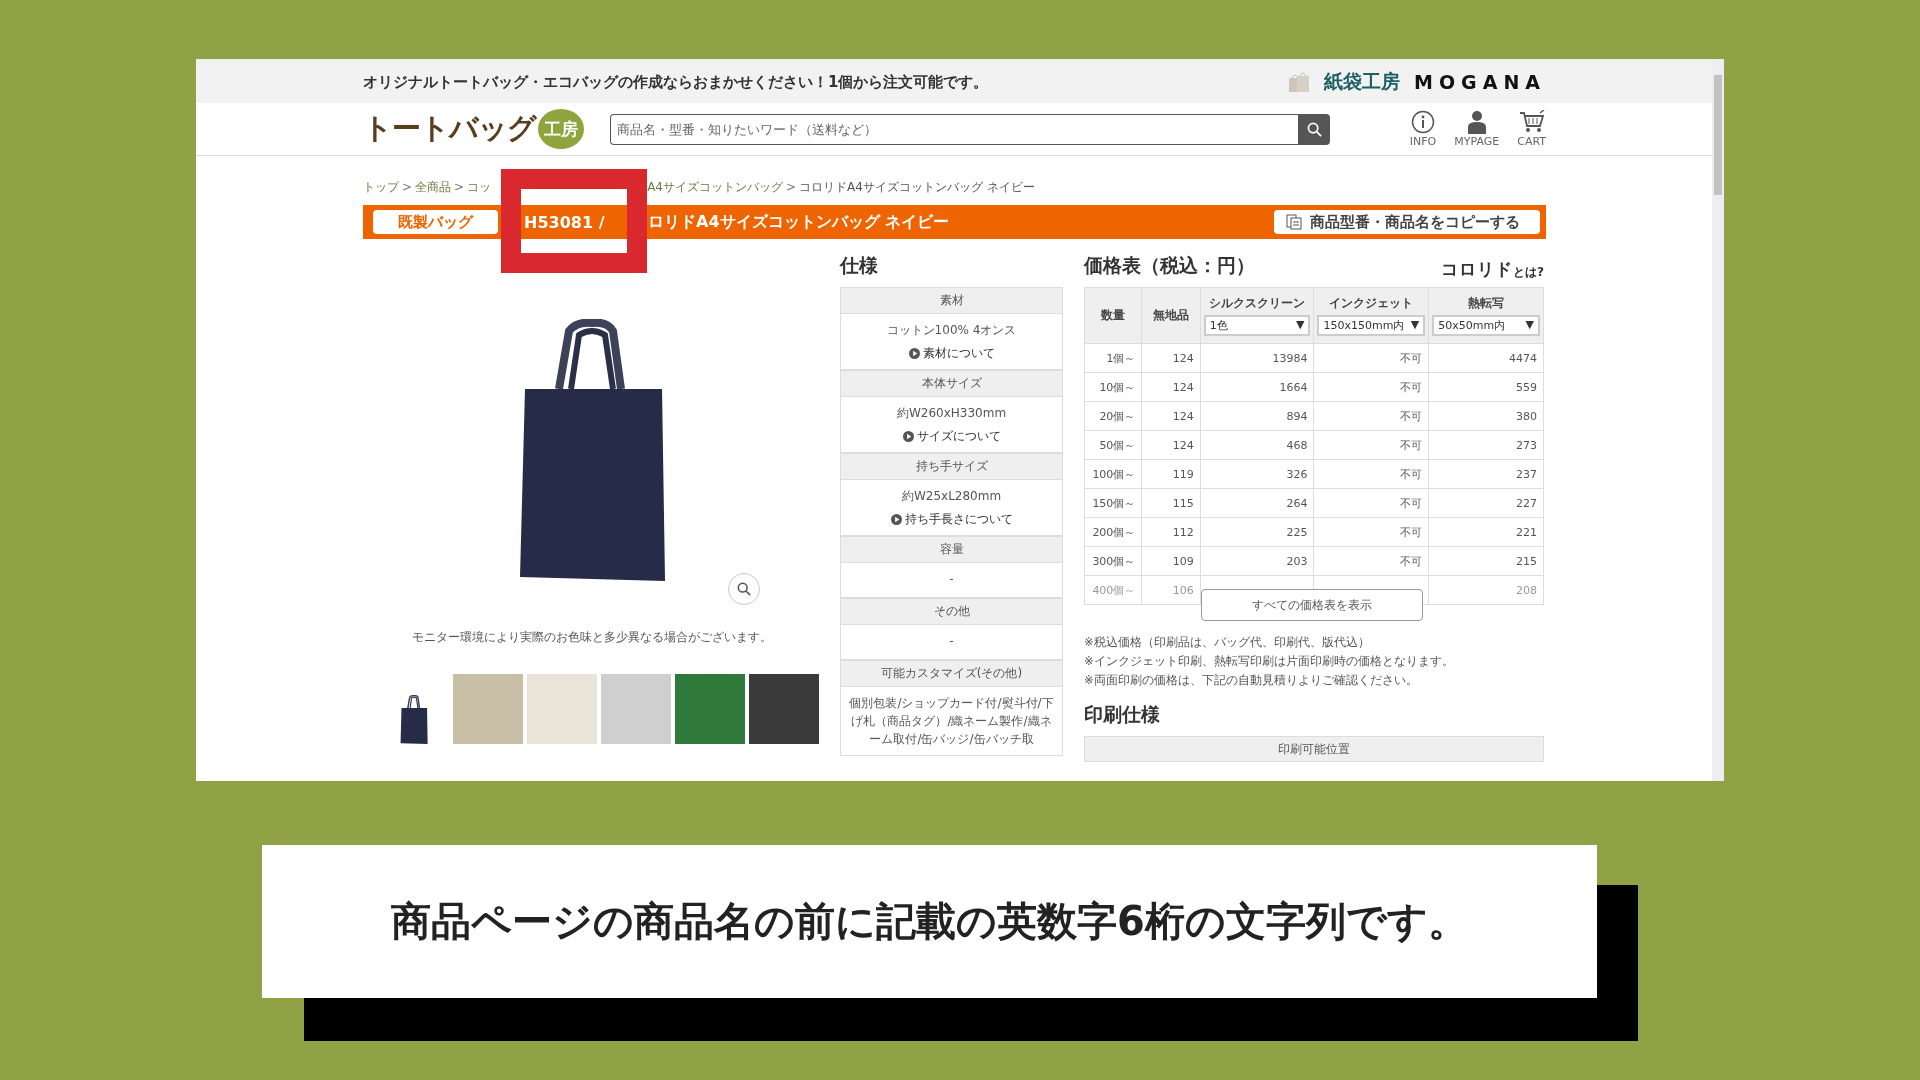  Describe the element at coordinates (715, 187) in the screenshot. I see `breadcrumb-link: A4サイズコットンバッグ` at that location.